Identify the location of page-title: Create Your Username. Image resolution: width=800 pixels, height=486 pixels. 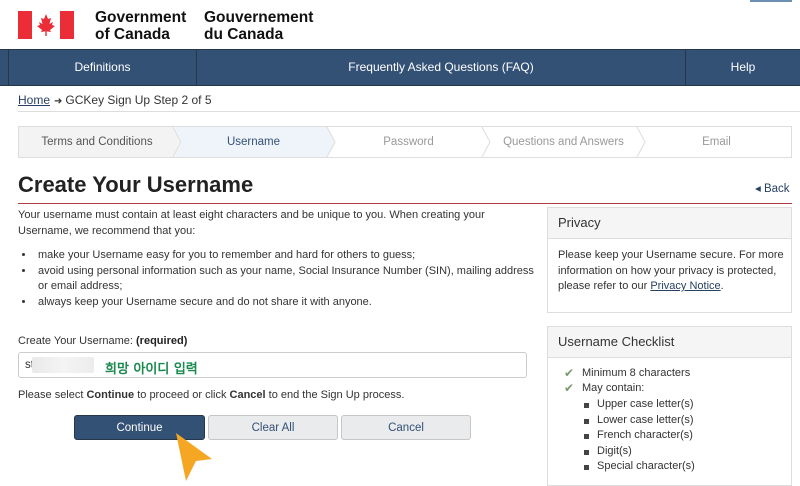
(136, 184).